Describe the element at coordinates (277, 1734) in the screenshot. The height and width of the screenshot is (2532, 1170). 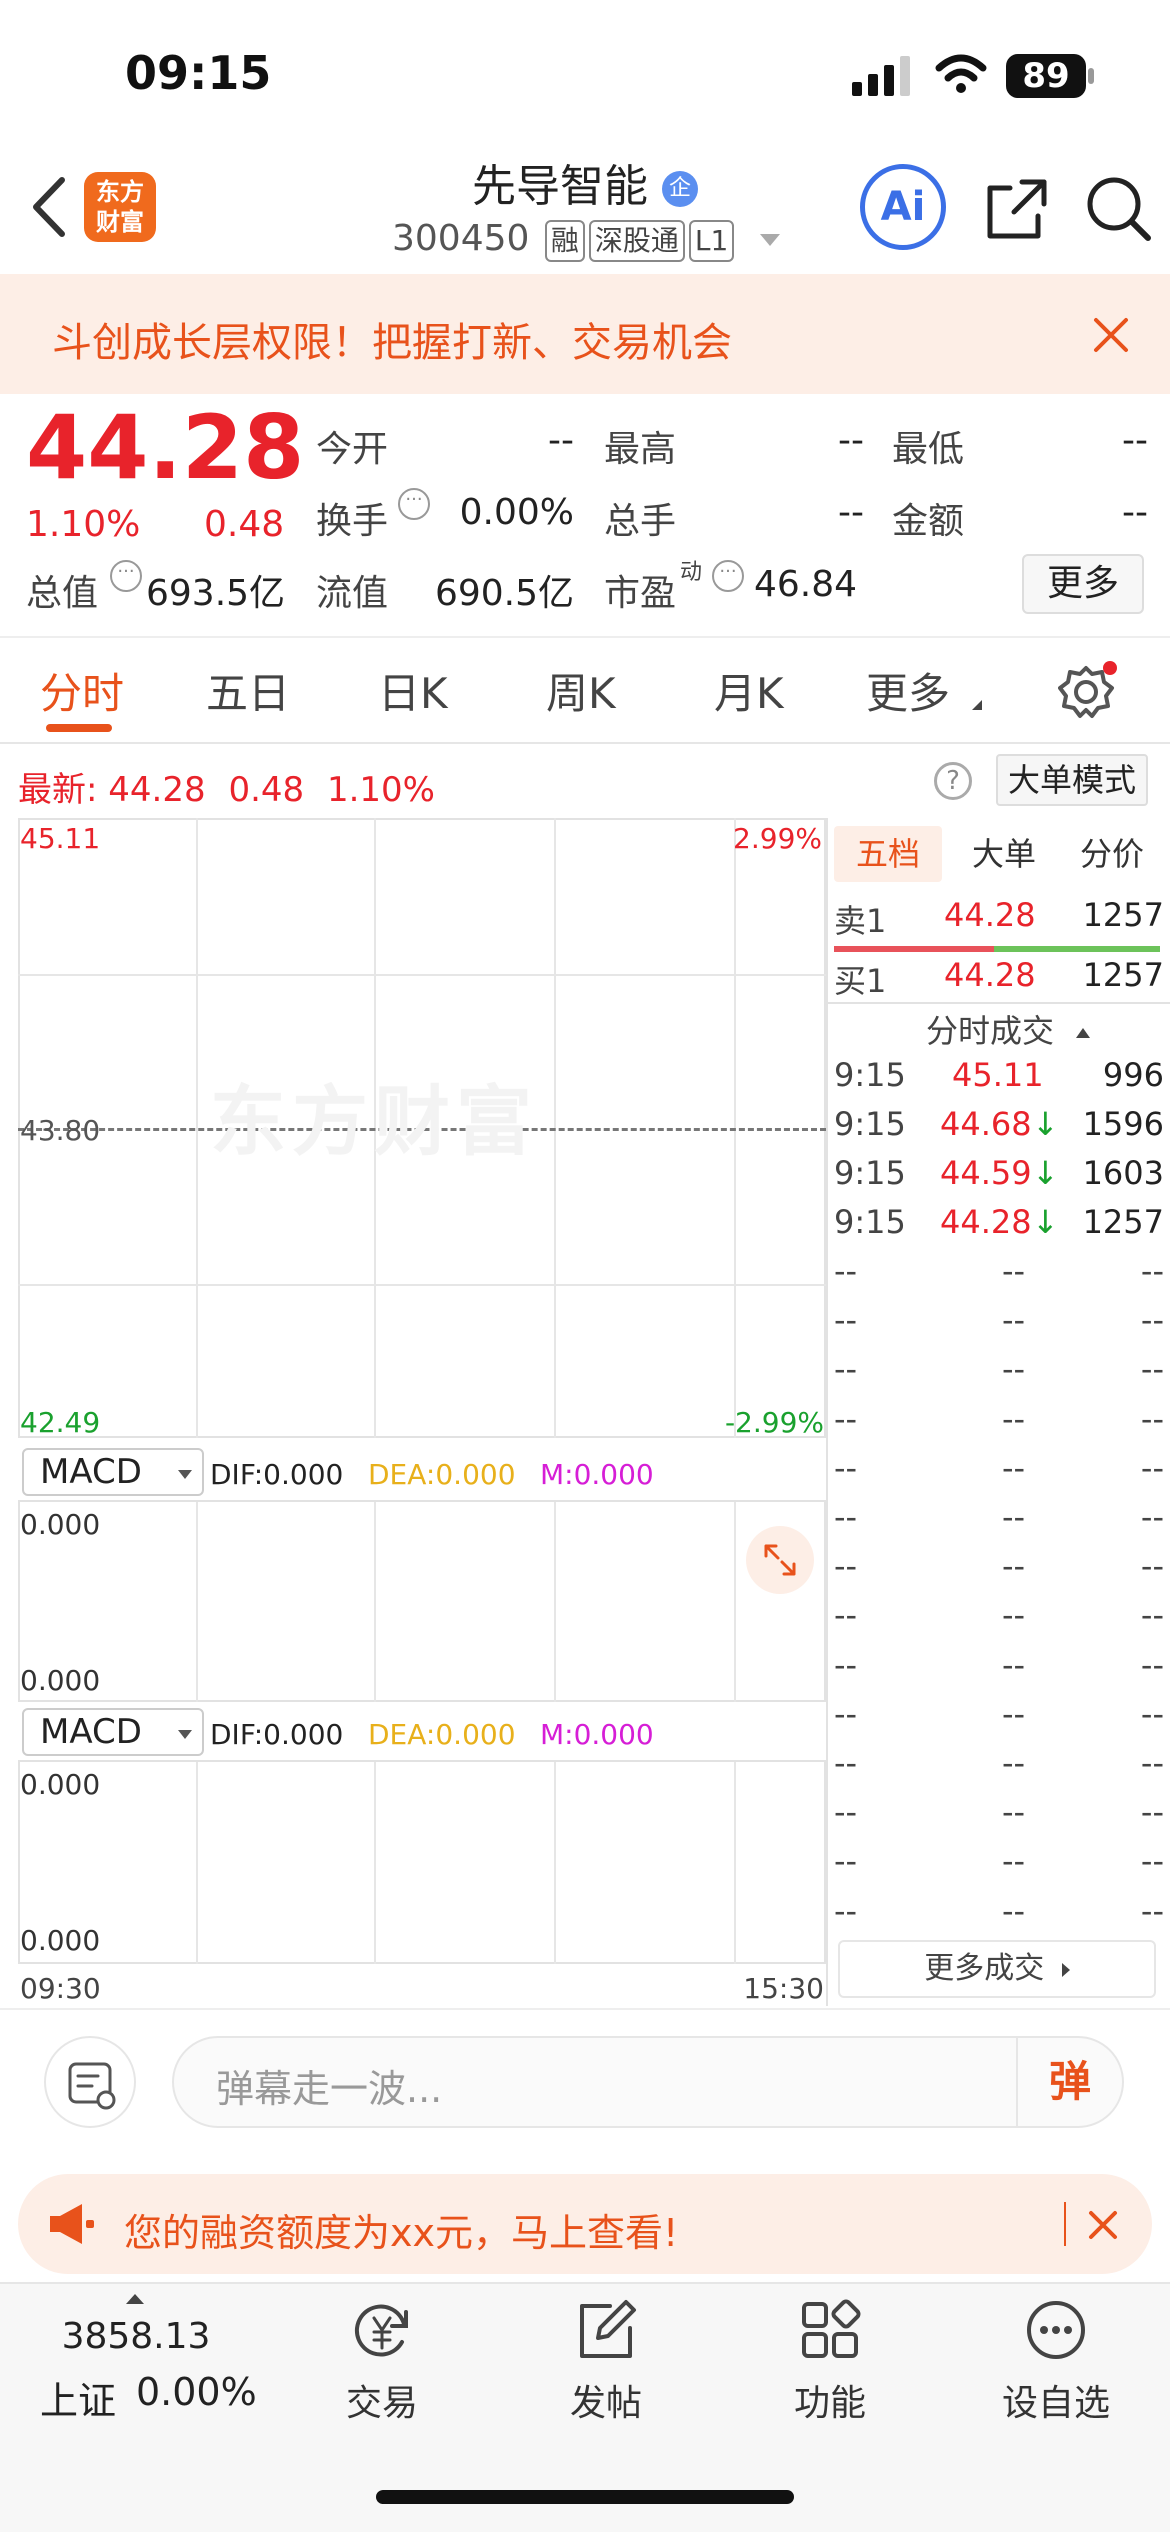
I see `dif-value: DIF:0.000` at that location.